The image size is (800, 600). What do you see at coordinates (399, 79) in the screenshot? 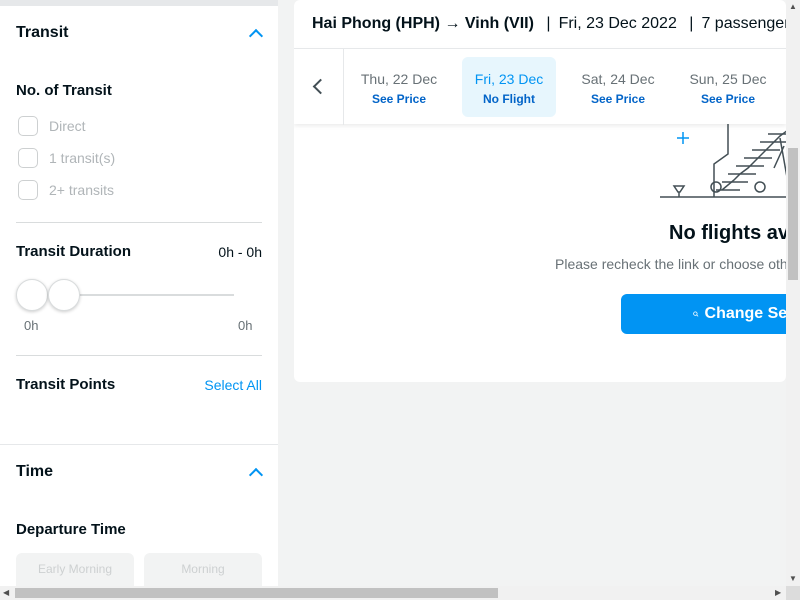
I see `date-option-date: Thu, 22 Dec` at bounding box center [399, 79].